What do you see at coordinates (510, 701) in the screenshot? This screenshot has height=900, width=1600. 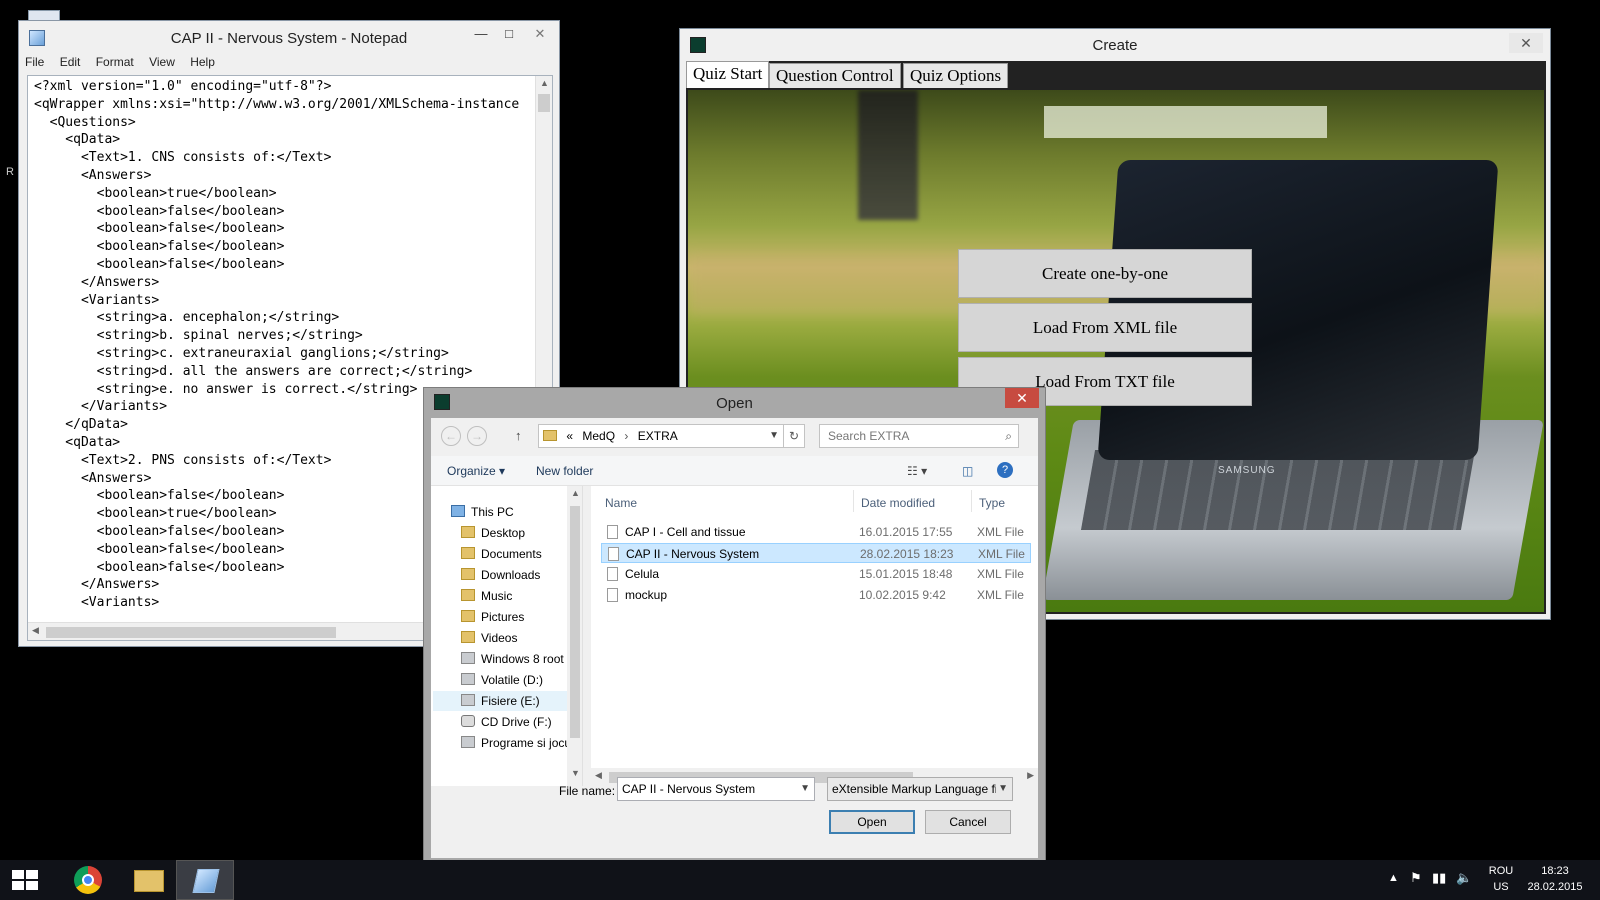 I see `tree-item-label: Fisiere (E:)` at bounding box center [510, 701].